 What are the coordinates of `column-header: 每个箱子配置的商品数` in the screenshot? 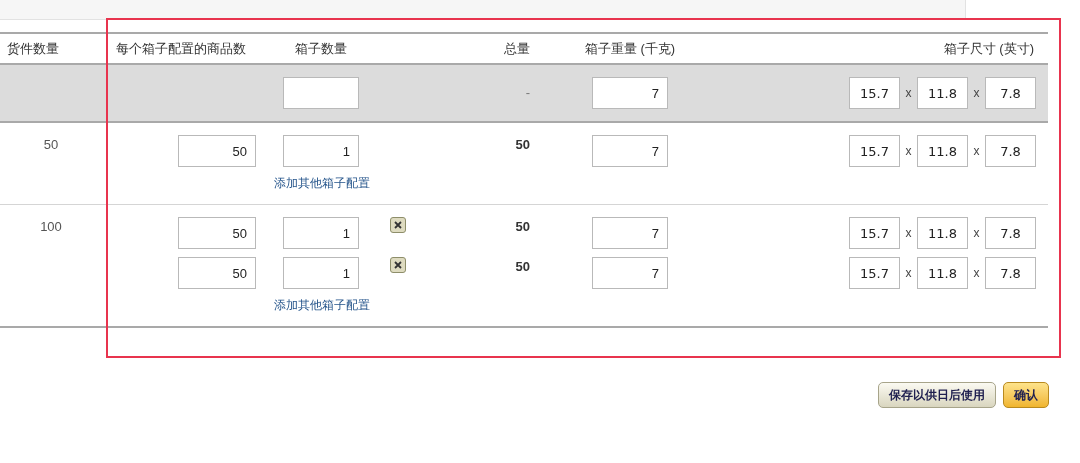 It's located at (181, 48).